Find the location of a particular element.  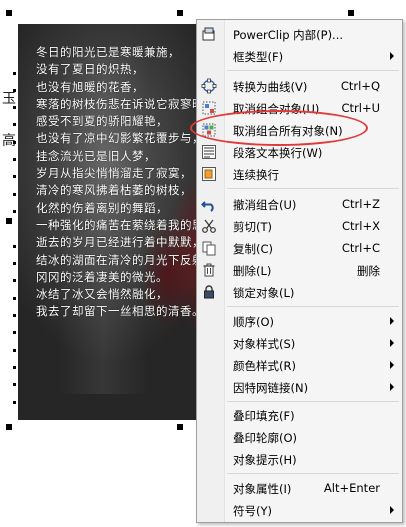

menu-item-convert-to-curves: 转换为曲线(V) Ctrl+Q is located at coordinates (299, 86).